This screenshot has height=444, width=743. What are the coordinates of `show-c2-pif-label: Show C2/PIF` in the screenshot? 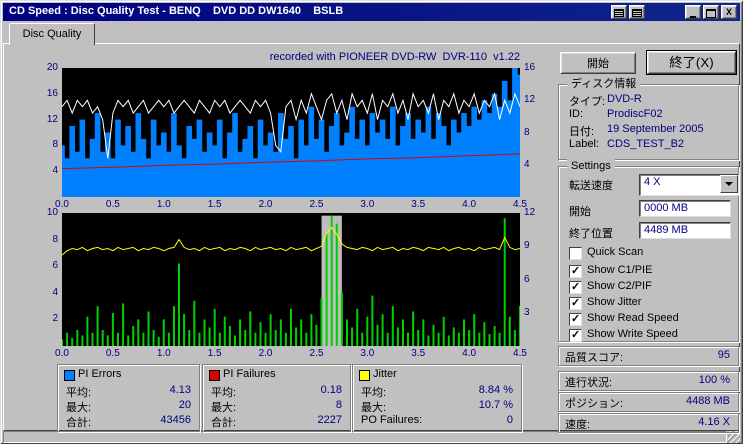 It's located at (619, 286).